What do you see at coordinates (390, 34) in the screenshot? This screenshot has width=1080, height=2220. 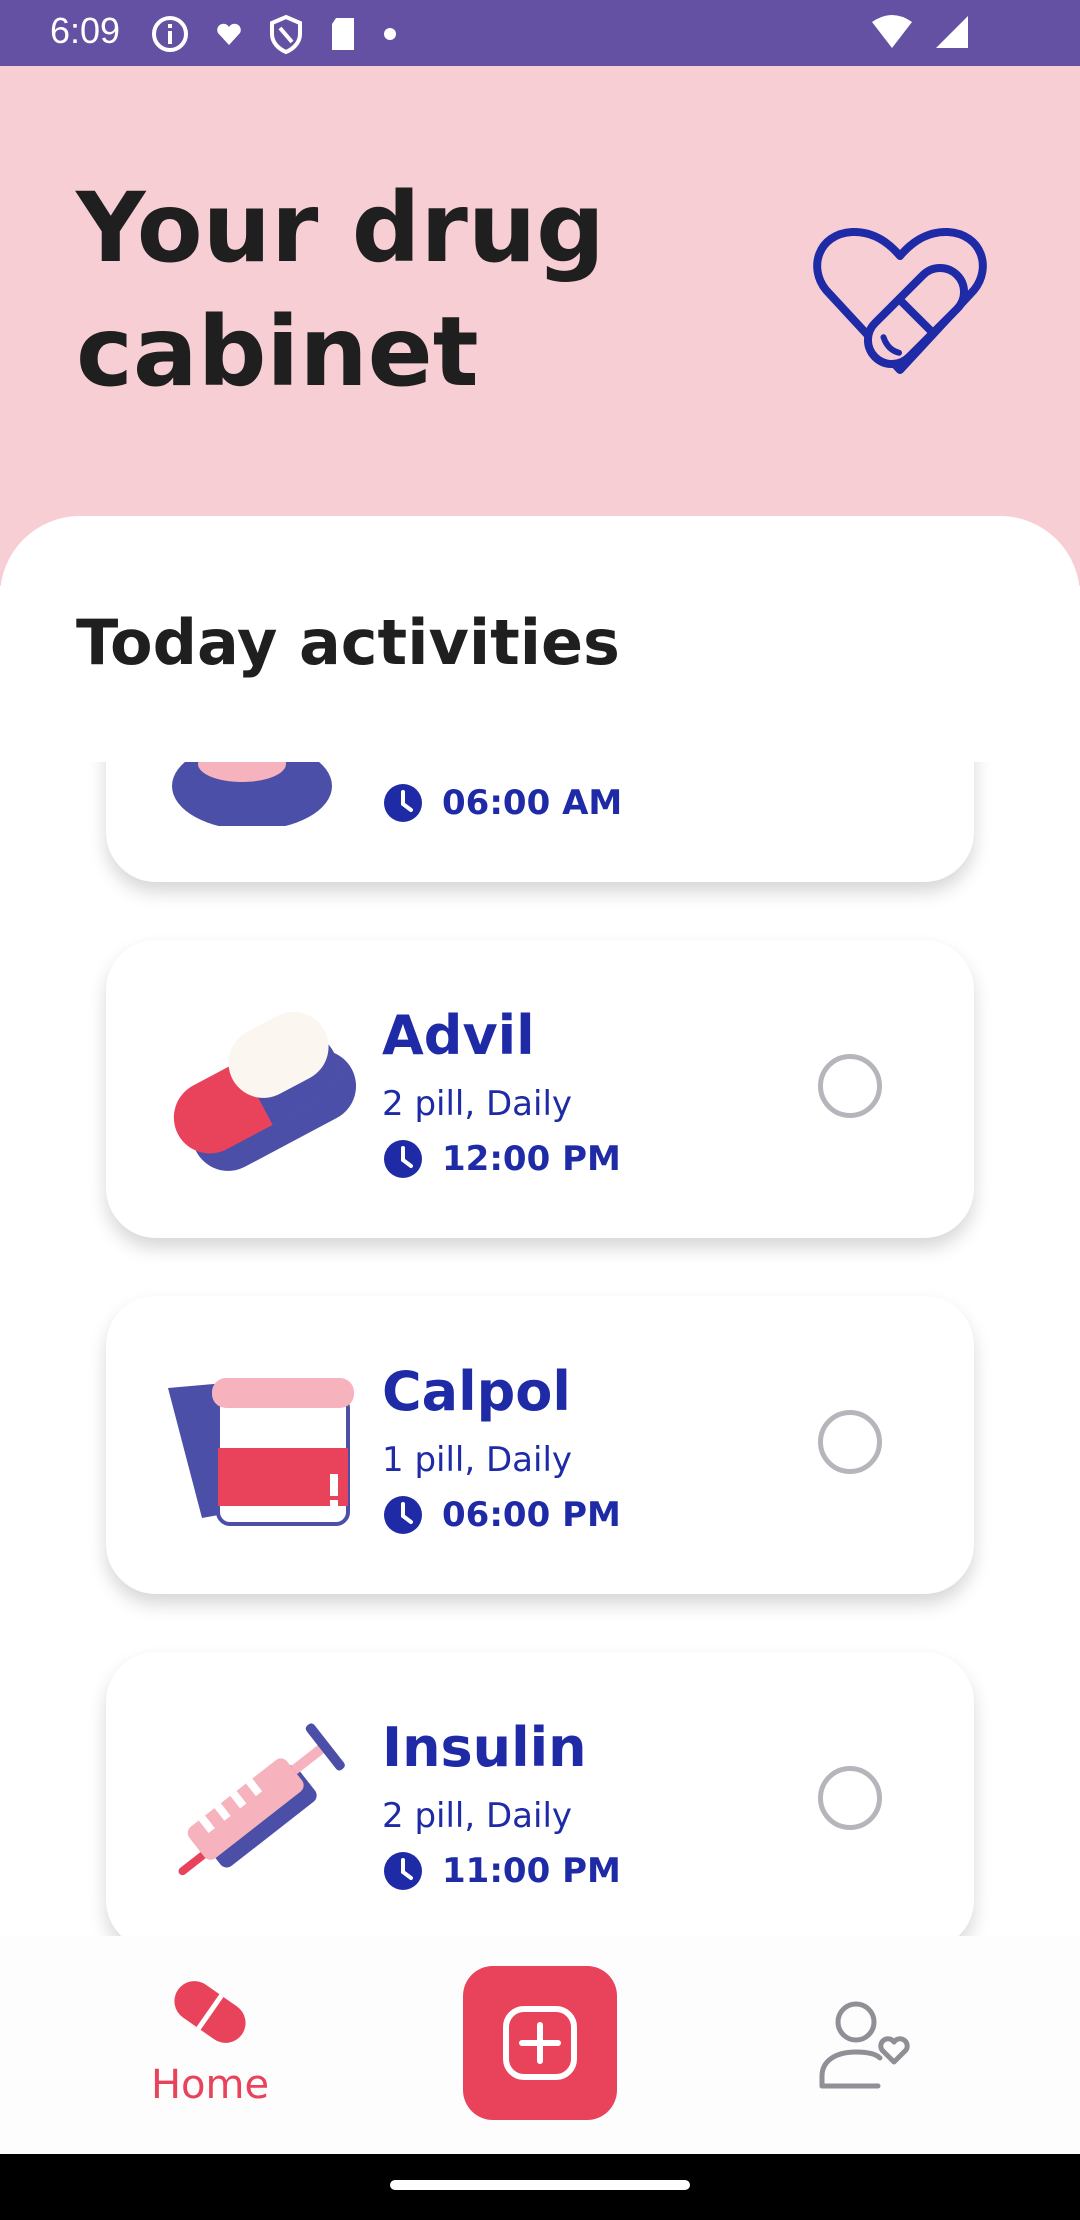 I see `dot-icon` at bounding box center [390, 34].